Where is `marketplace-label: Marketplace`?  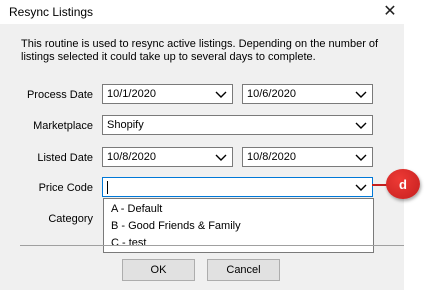 marketplace-label: Marketplace is located at coordinates (63, 126).